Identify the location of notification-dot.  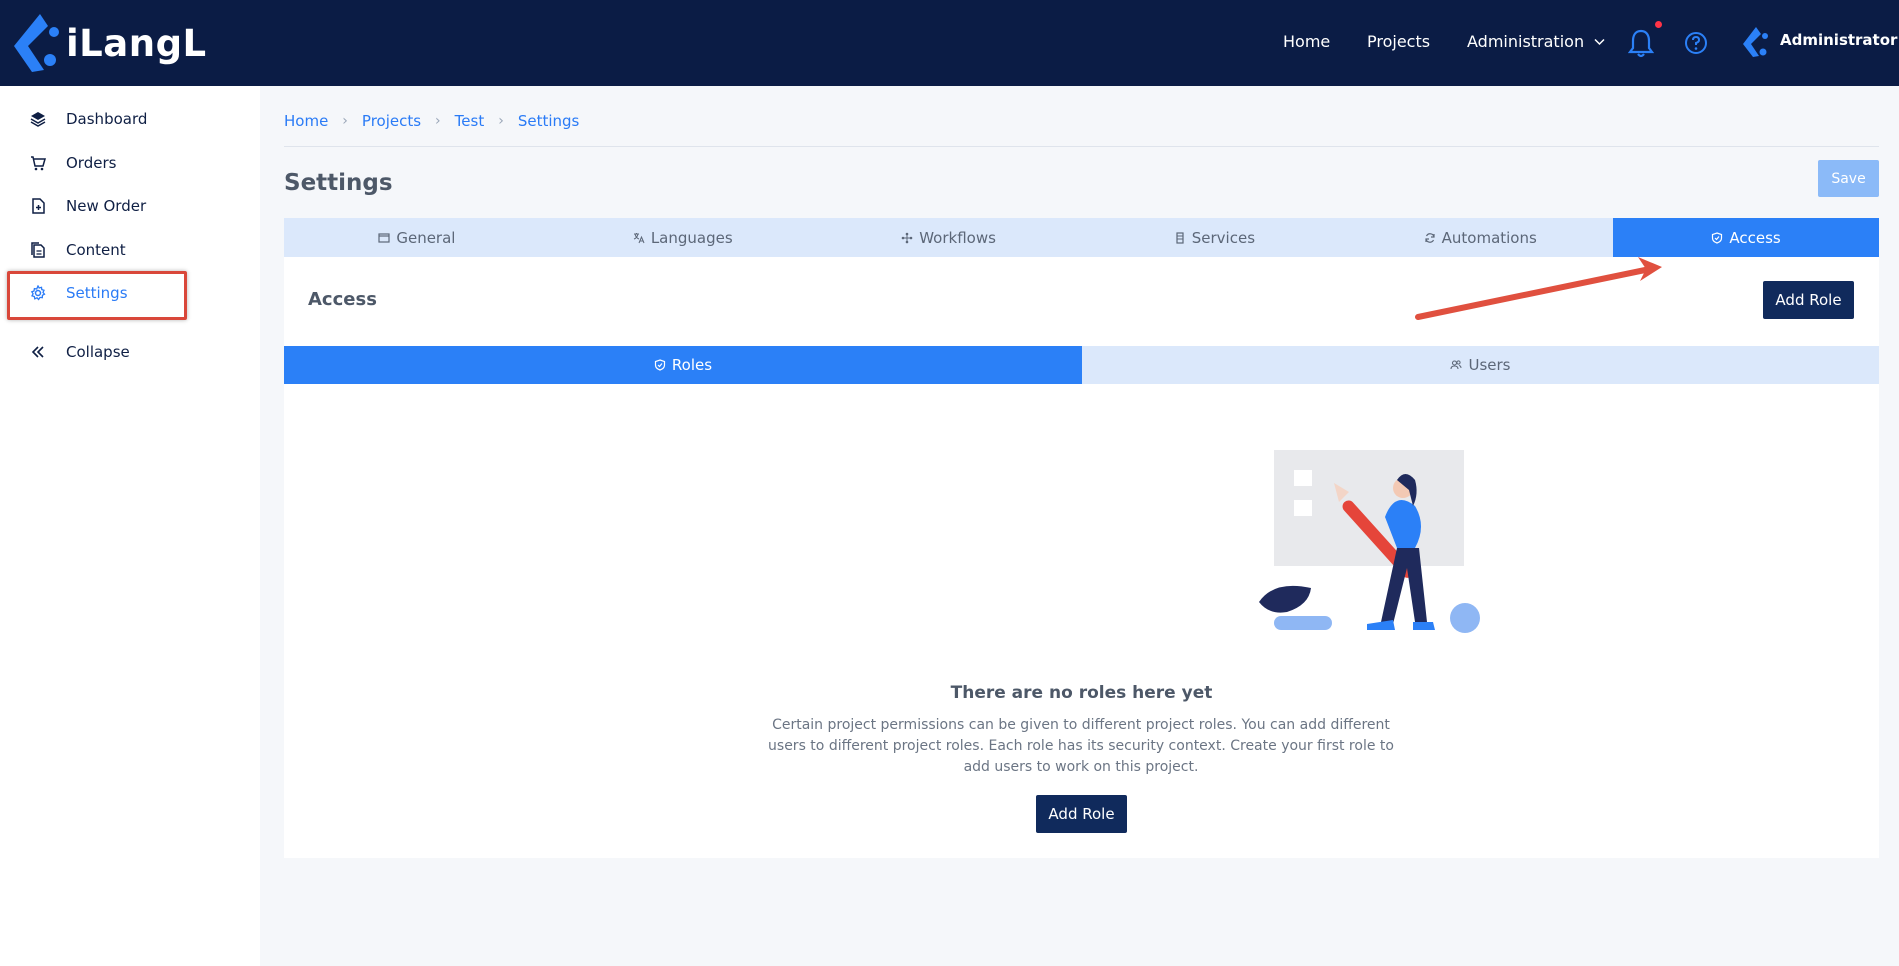
(1658, 24).